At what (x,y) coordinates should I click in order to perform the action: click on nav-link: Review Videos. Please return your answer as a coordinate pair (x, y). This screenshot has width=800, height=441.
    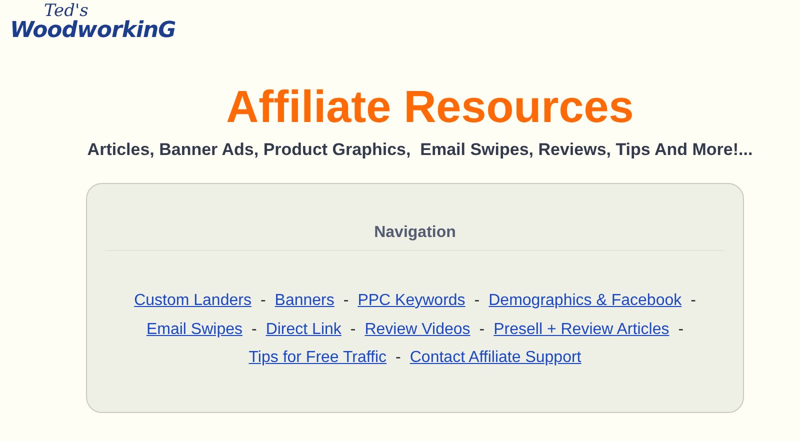
    Looking at the image, I should click on (417, 330).